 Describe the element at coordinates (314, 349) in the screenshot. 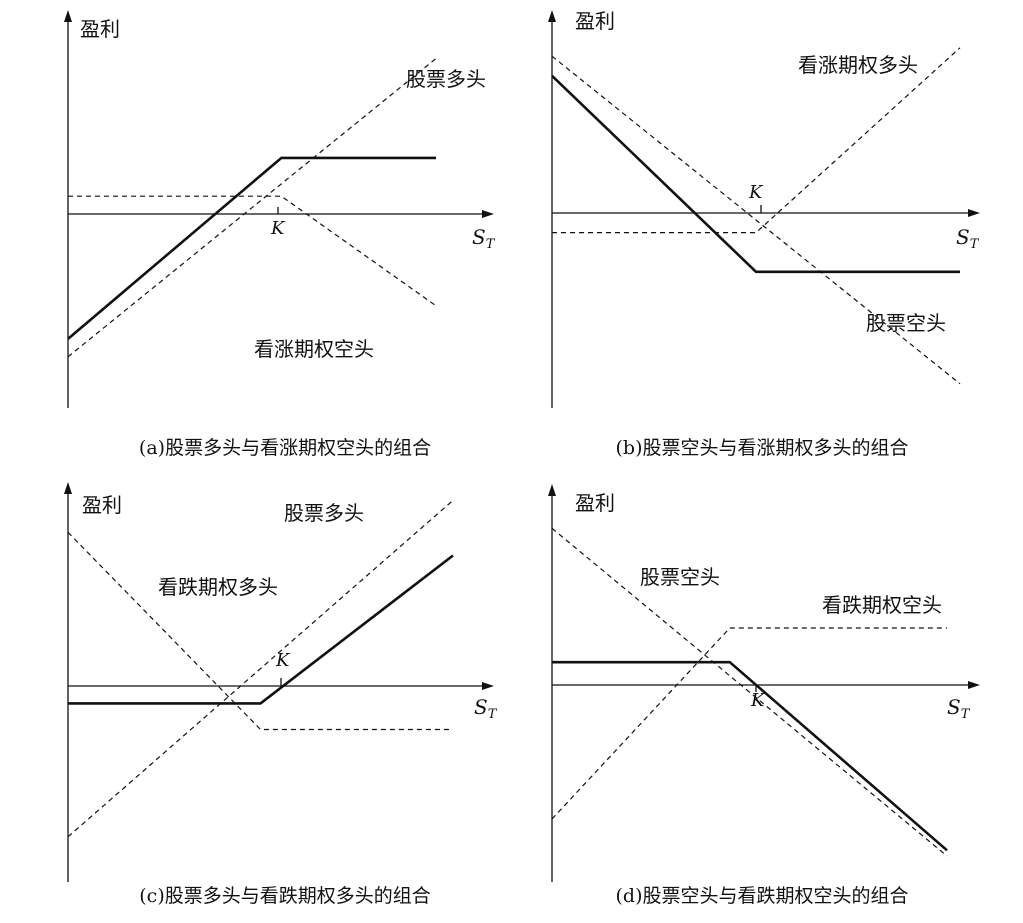

I see `series-label-call-short: 看涨期权空头` at that location.